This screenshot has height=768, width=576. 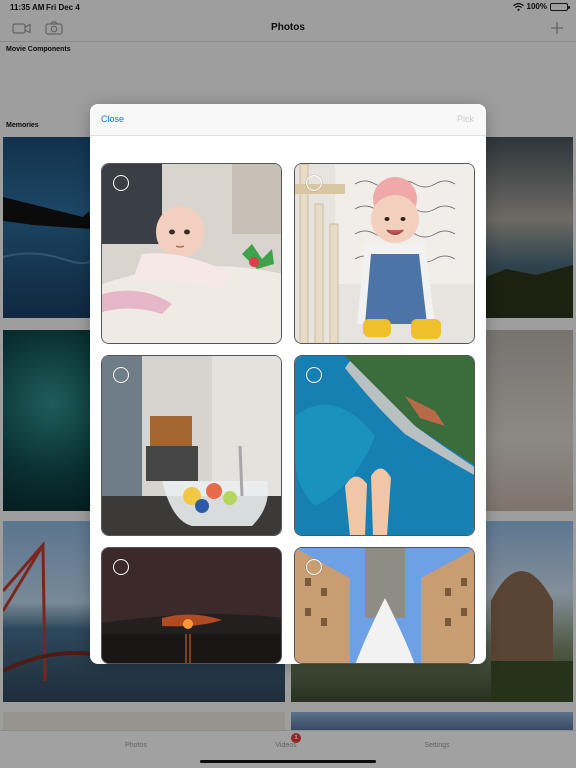 What do you see at coordinates (112, 119) in the screenshot?
I see `close-button: Close` at bounding box center [112, 119].